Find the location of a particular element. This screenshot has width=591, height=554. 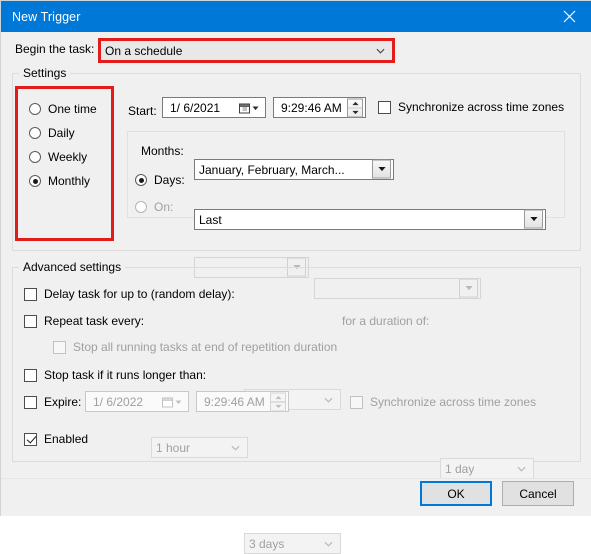

start-time-field: 9:29:46 AM is located at coordinates (319, 107).